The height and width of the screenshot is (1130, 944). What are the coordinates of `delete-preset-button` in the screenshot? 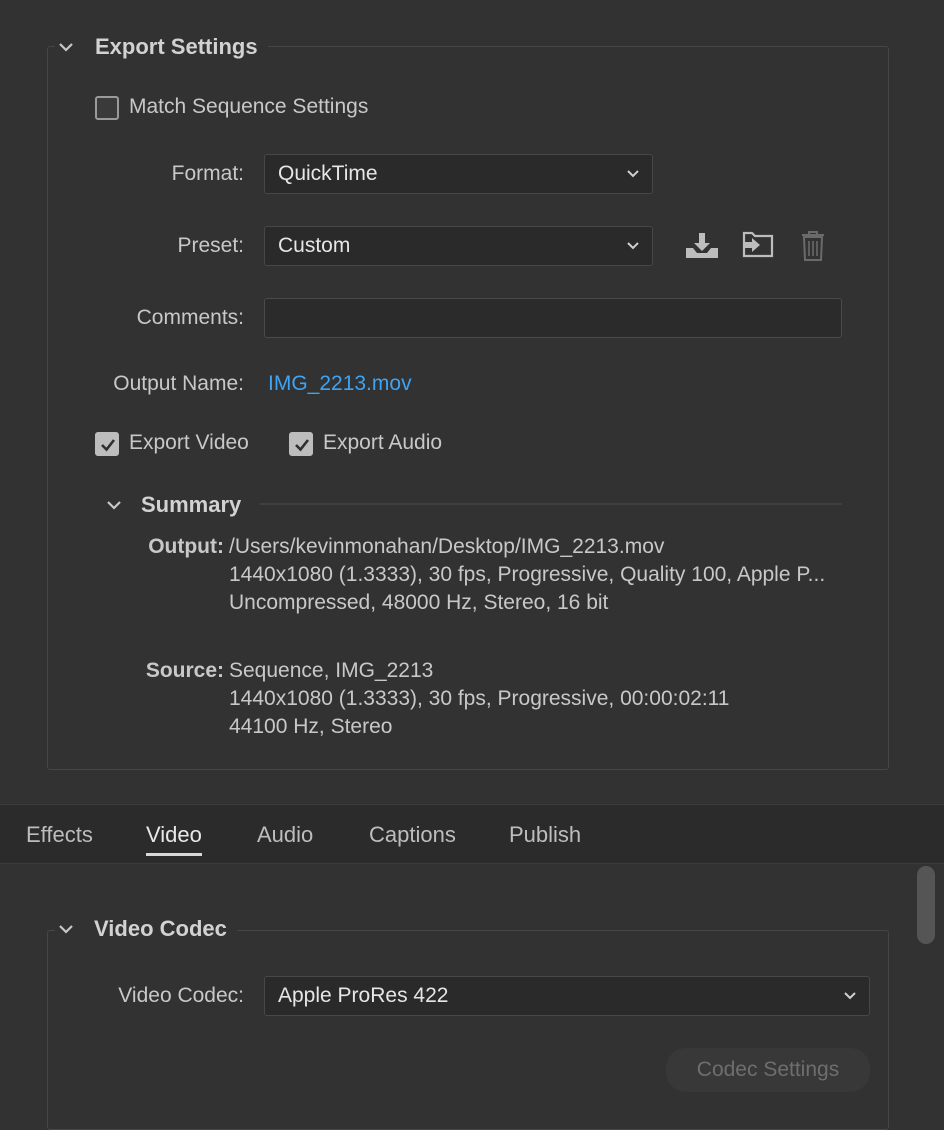 It's located at (813, 249).